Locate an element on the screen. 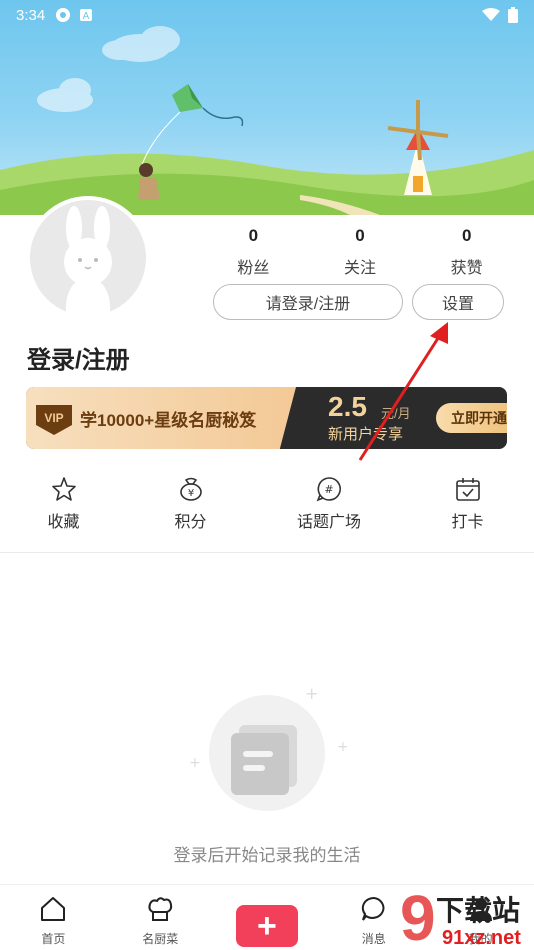 The image size is (534, 950). login-register-button: 请登录/注册 is located at coordinates (308, 302).